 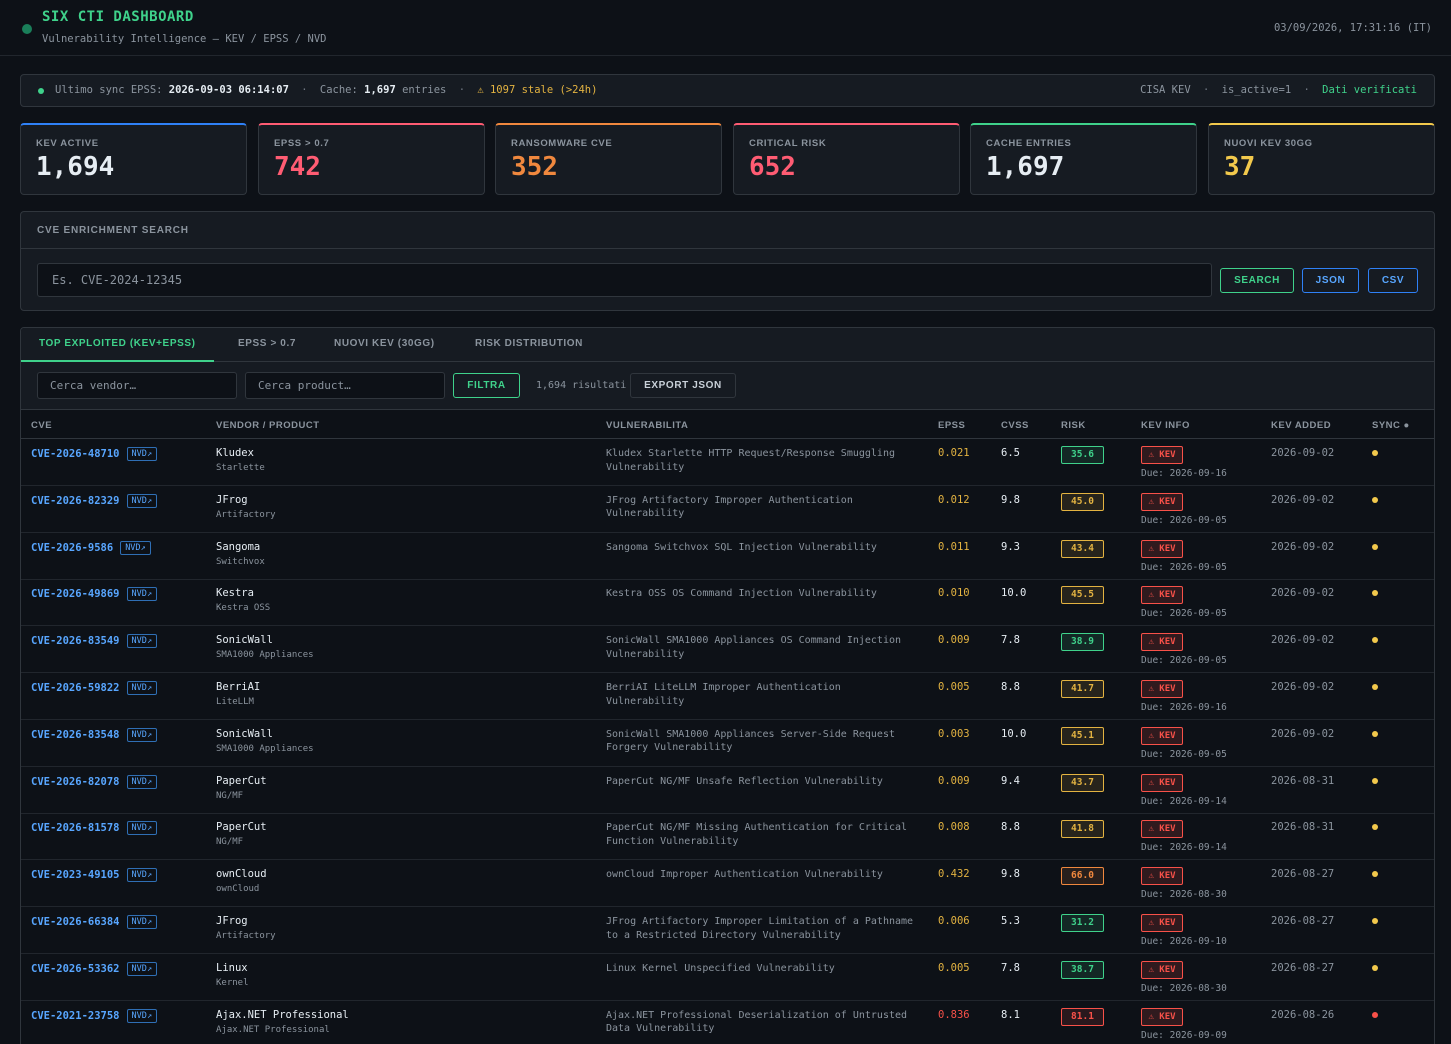 I want to click on export-json-button: EXPORT JSON, so click(x=683, y=385).